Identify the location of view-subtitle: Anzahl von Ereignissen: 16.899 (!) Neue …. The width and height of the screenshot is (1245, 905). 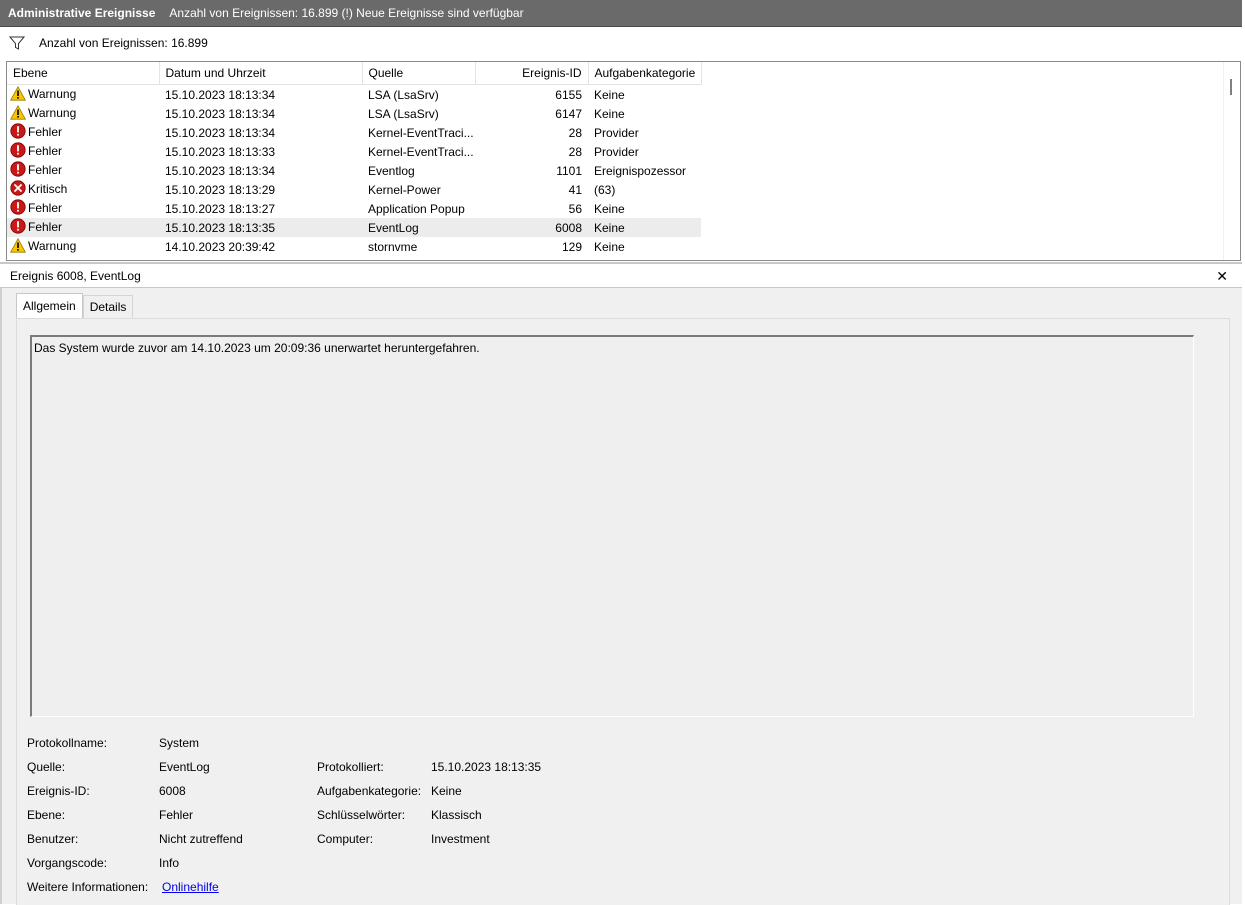
(346, 13).